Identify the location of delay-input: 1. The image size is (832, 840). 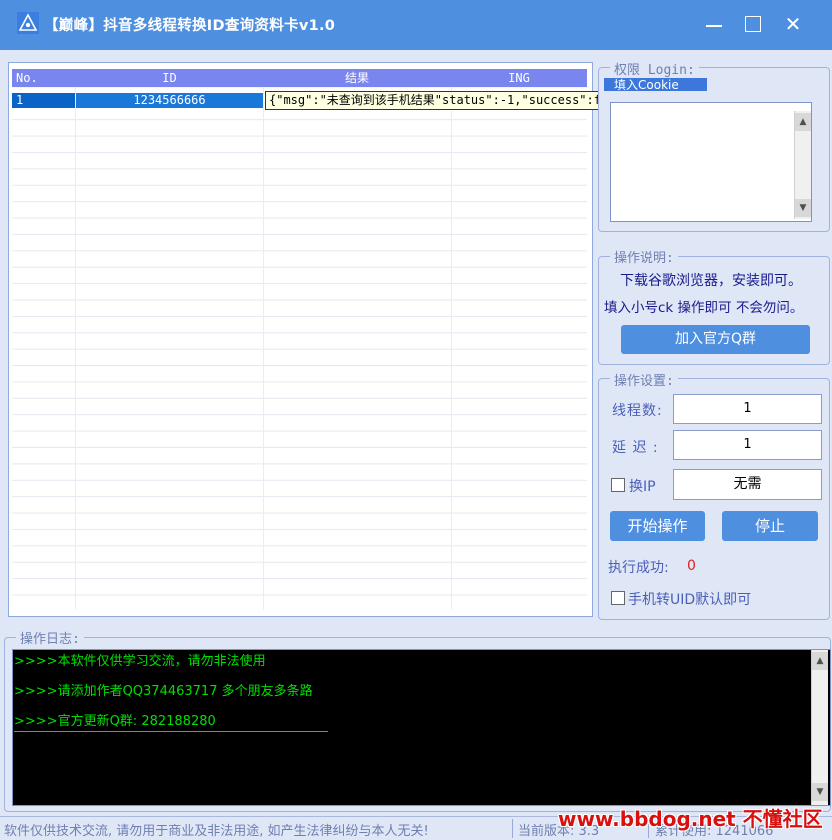
(747, 445).